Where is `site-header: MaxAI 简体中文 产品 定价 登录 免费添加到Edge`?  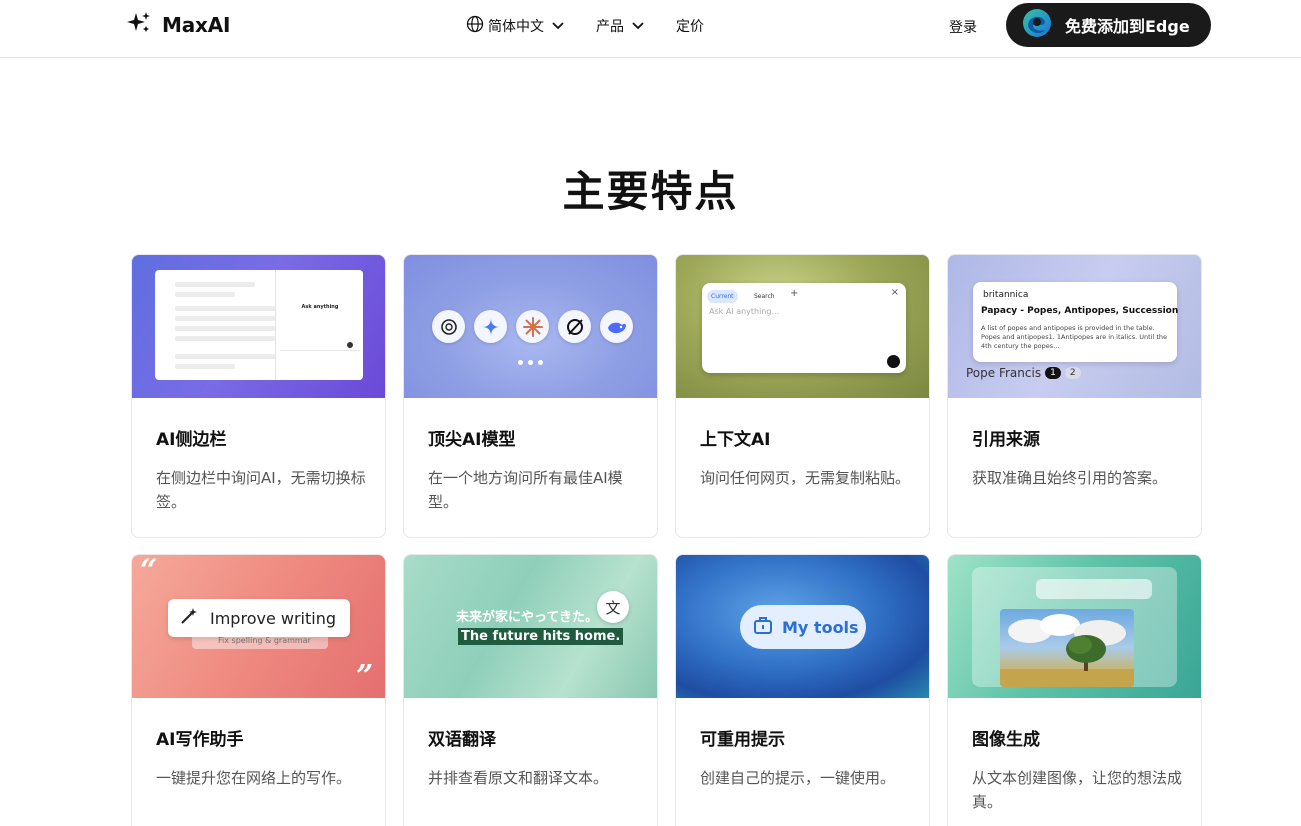
site-header: MaxAI 简体中文 产品 定价 登录 免费添加到Edge is located at coordinates (650, 29).